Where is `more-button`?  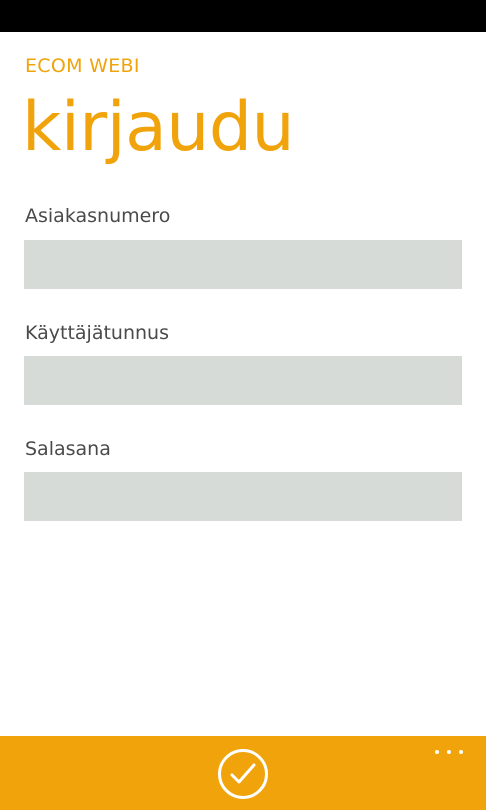
more-button is located at coordinates (449, 752).